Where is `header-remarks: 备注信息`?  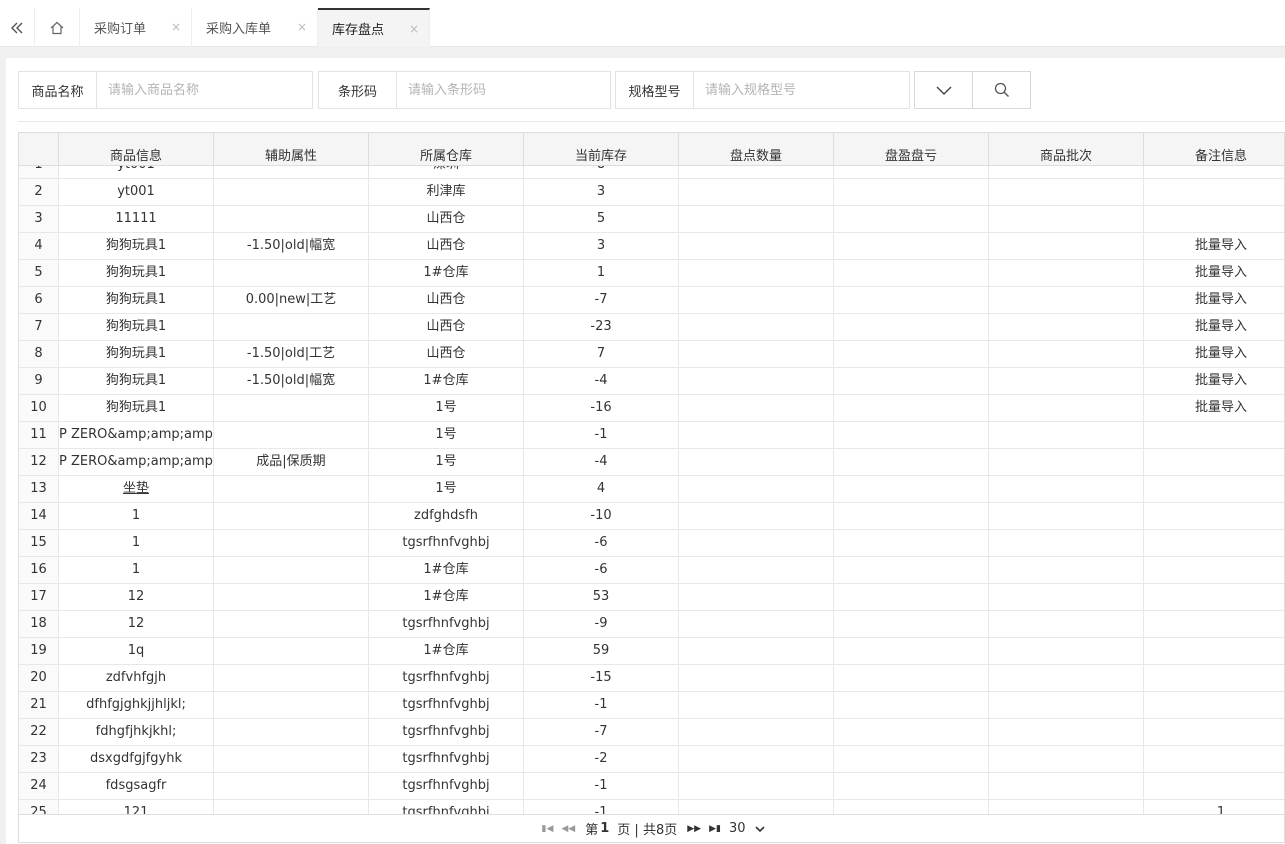 header-remarks: 备注信息 is located at coordinates (1214, 149).